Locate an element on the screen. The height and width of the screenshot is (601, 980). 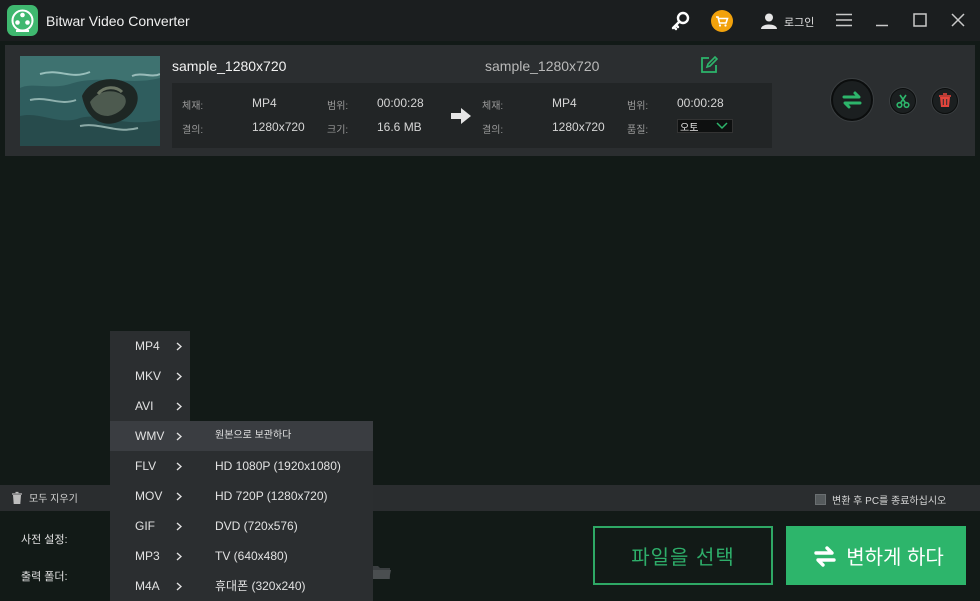
format-item-m4a: M4A is located at coordinates (150, 586).